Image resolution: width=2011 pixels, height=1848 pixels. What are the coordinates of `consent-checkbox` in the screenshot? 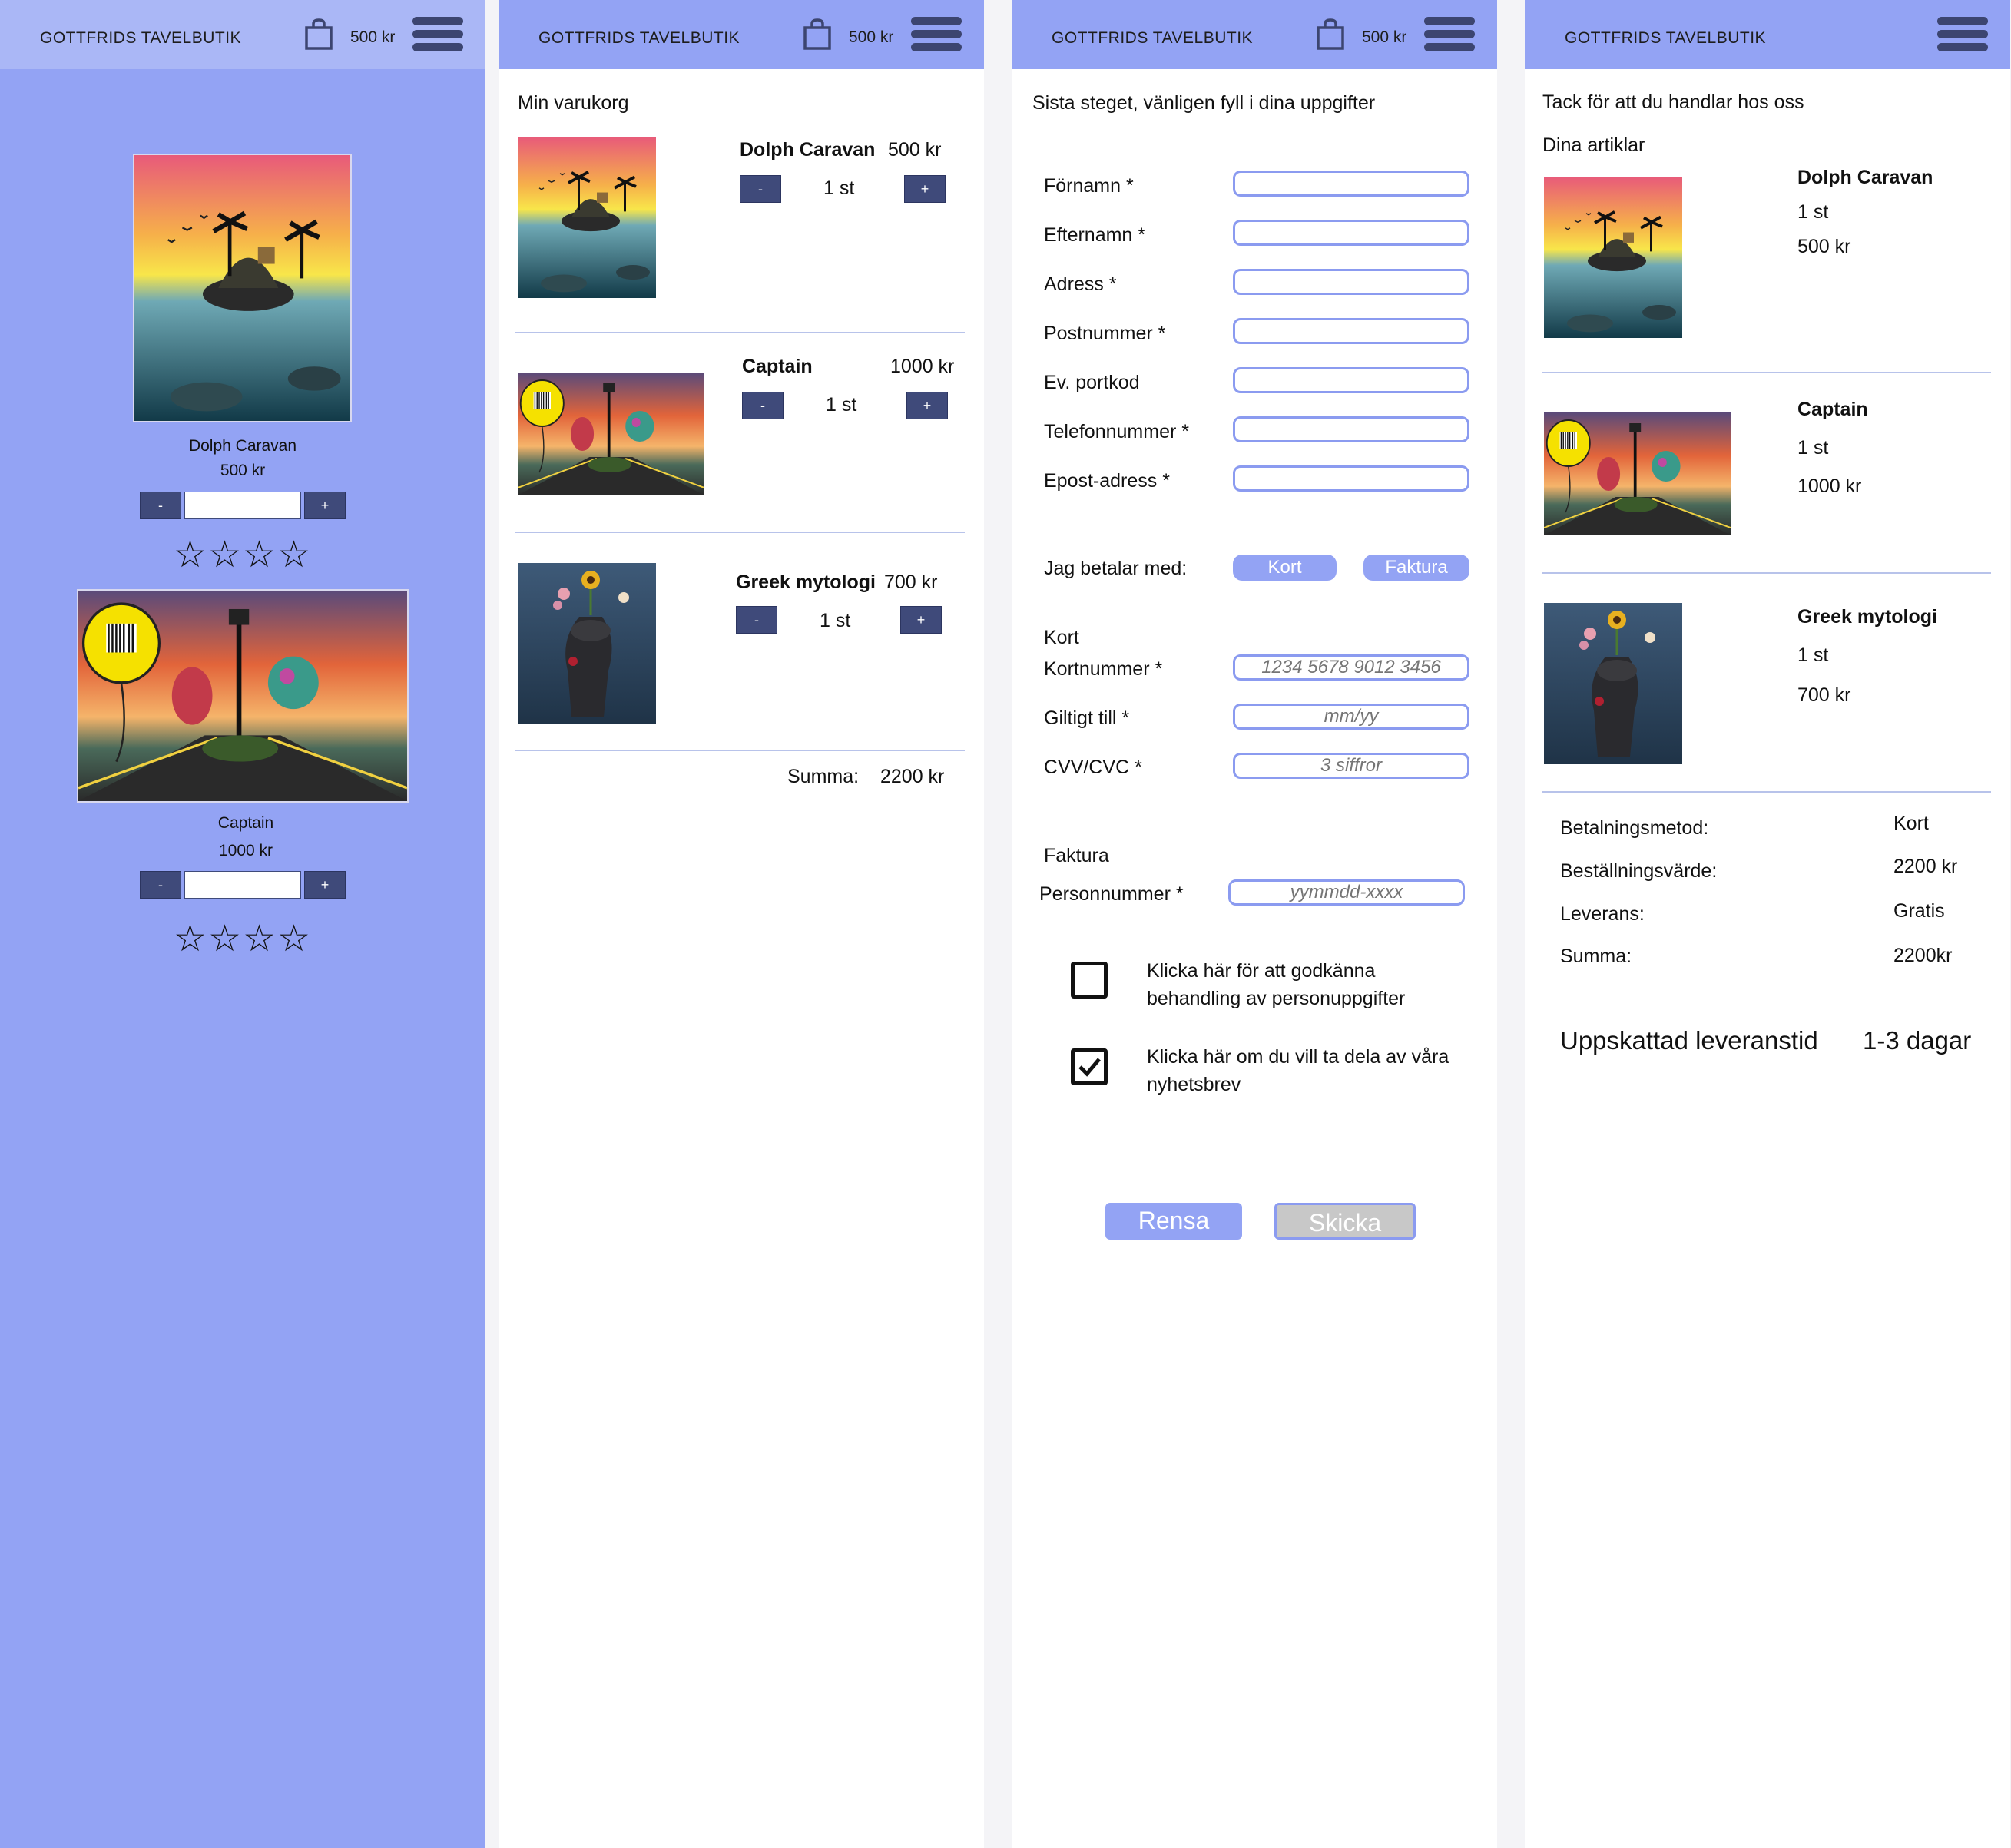 It's located at (1089, 980).